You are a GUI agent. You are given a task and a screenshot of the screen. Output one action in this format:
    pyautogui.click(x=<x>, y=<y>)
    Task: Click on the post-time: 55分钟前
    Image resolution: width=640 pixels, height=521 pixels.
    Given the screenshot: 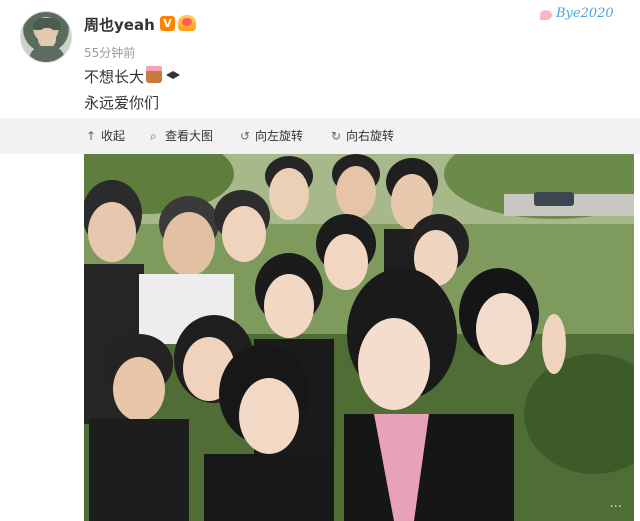 What is the action you would take?
    pyautogui.click(x=109, y=52)
    